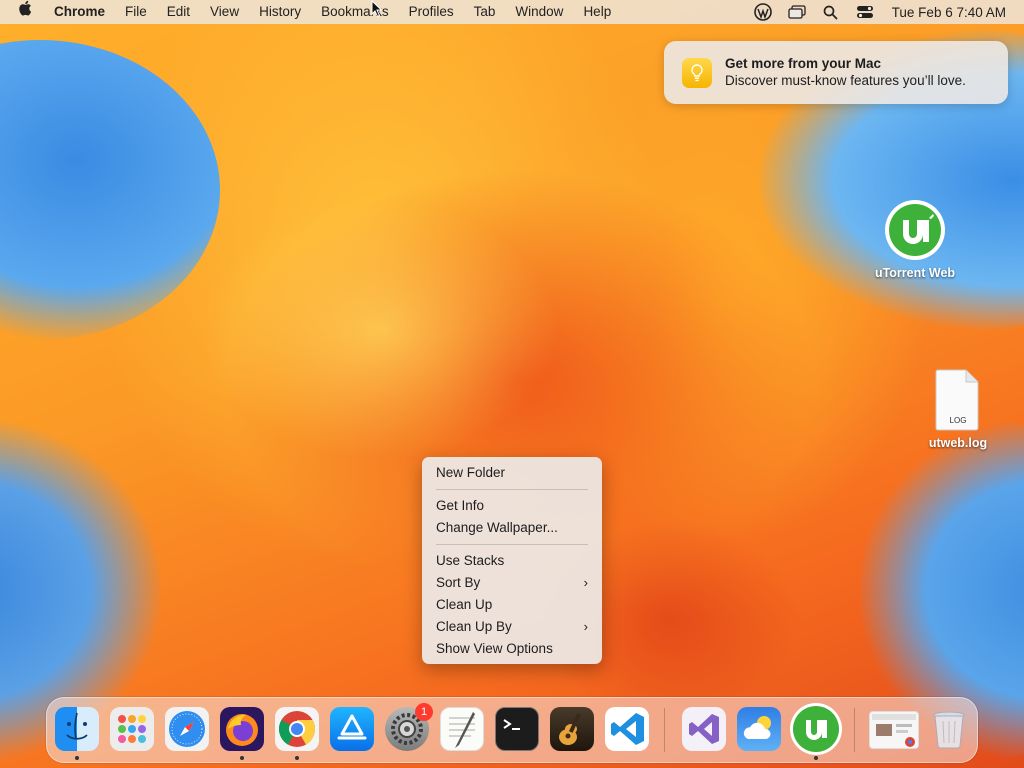 Image resolution: width=1024 pixels, height=768 pixels. Describe the element at coordinates (458, 582) in the screenshot. I see `menu-item-label: Sort By` at that location.